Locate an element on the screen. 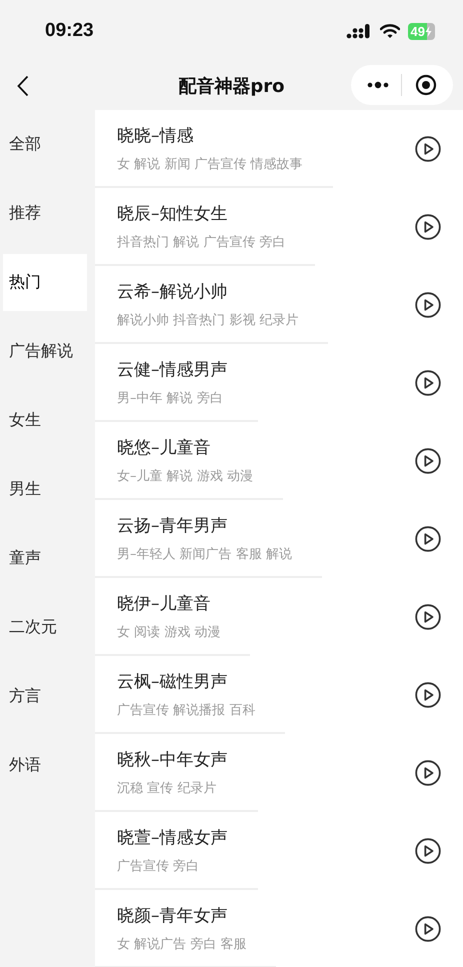 This screenshot has height=967, width=463. voice-tags: 男–中年 解说 旁白 is located at coordinates (172, 397).